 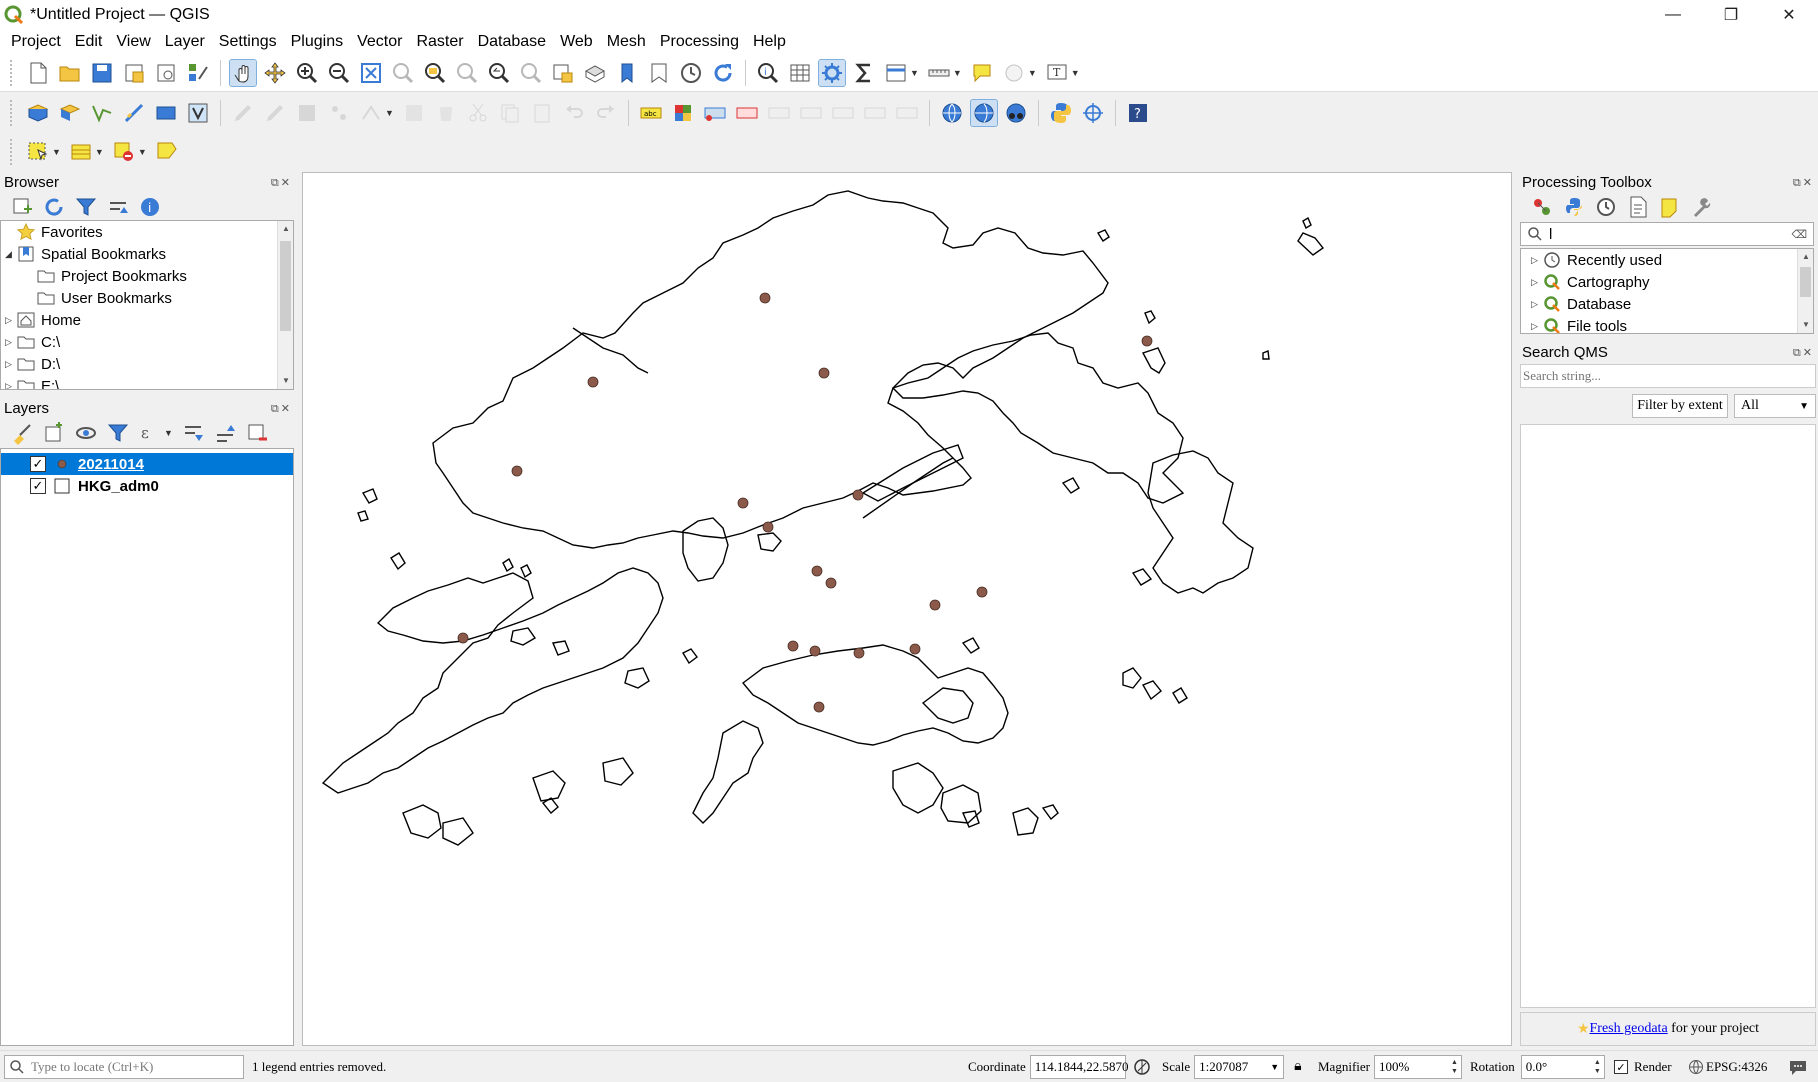 What do you see at coordinates (102, 113) in the screenshot?
I see `new-shapefile-layer-icon` at bounding box center [102, 113].